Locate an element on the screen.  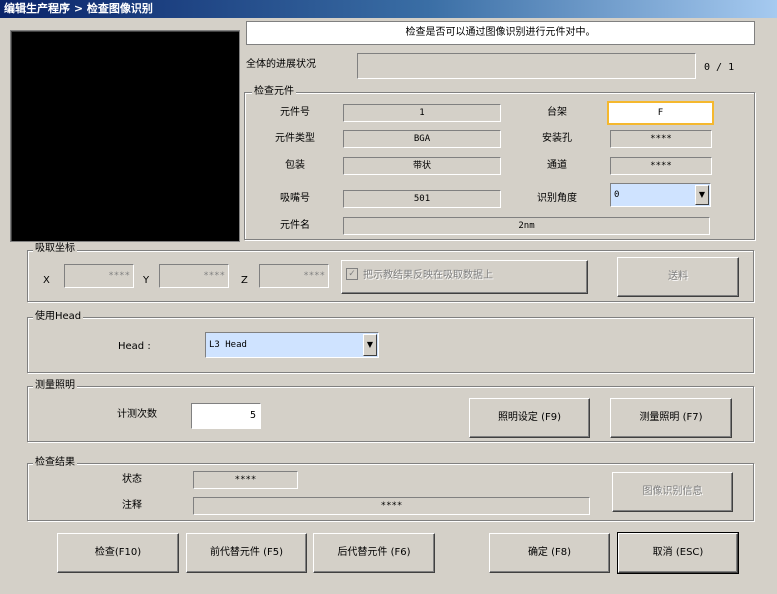
x-field: **** is located at coordinates (99, 276).